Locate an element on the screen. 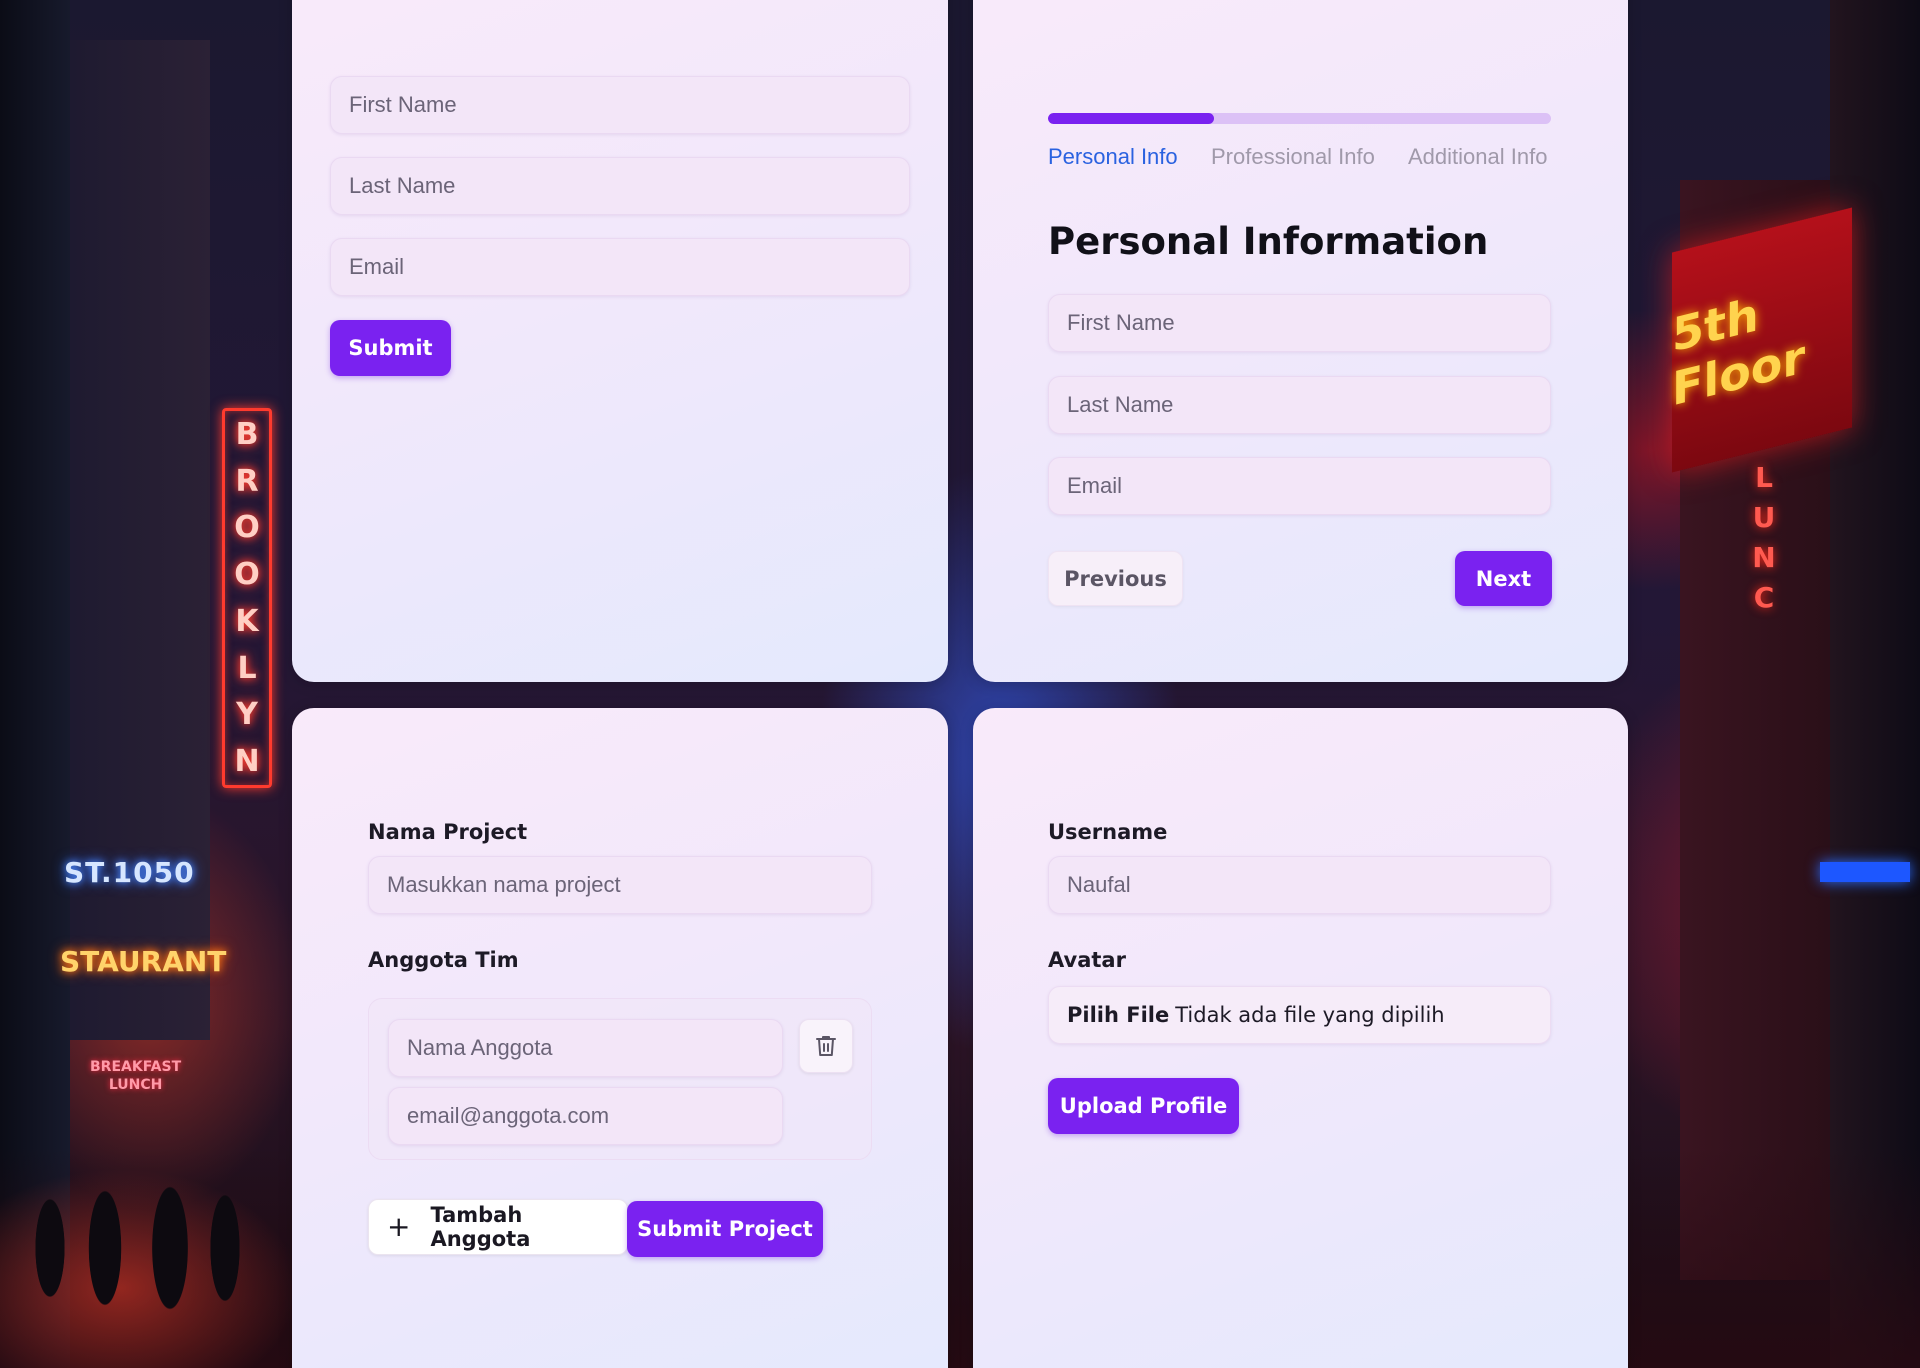 This screenshot has height=1368, width=1920. project-name-input: Masukkan nama project is located at coordinates (620, 885).